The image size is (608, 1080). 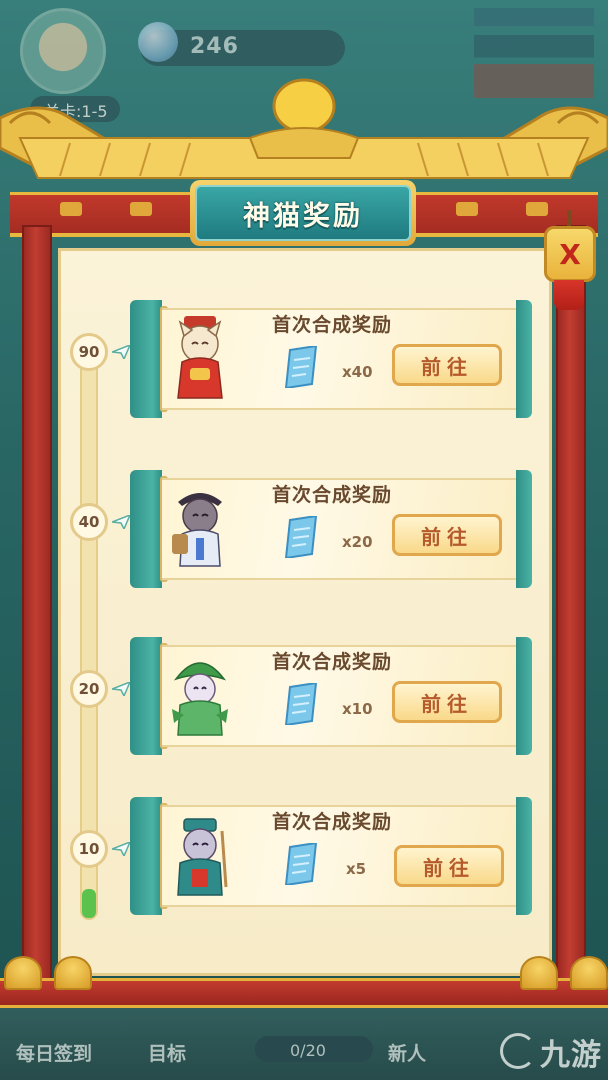 I want to click on reward-card: 首次合成奖励 x20 前往, so click(x=331, y=529).